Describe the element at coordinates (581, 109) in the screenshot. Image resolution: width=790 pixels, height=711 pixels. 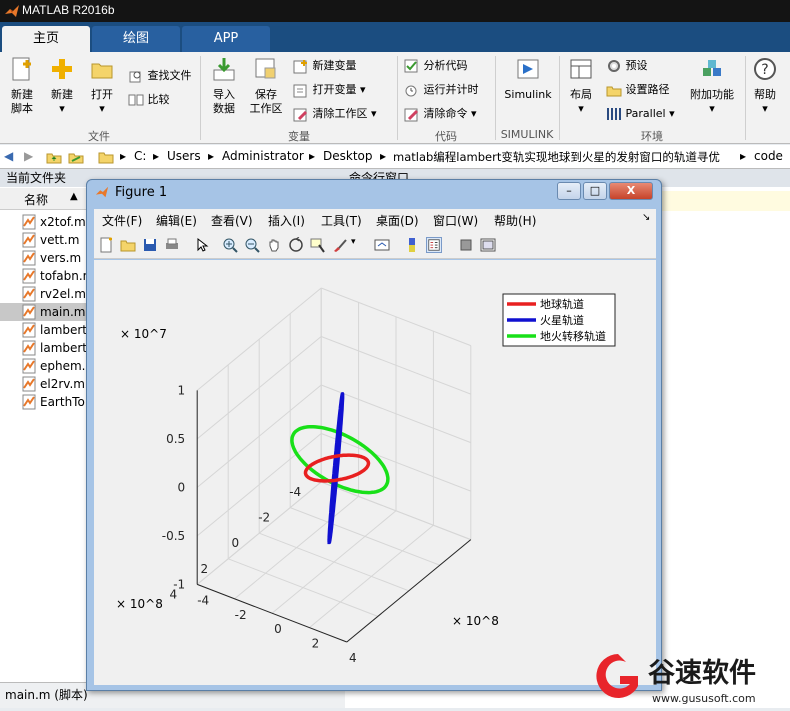
I see `layout-dropdown-arrow: ▾` at that location.